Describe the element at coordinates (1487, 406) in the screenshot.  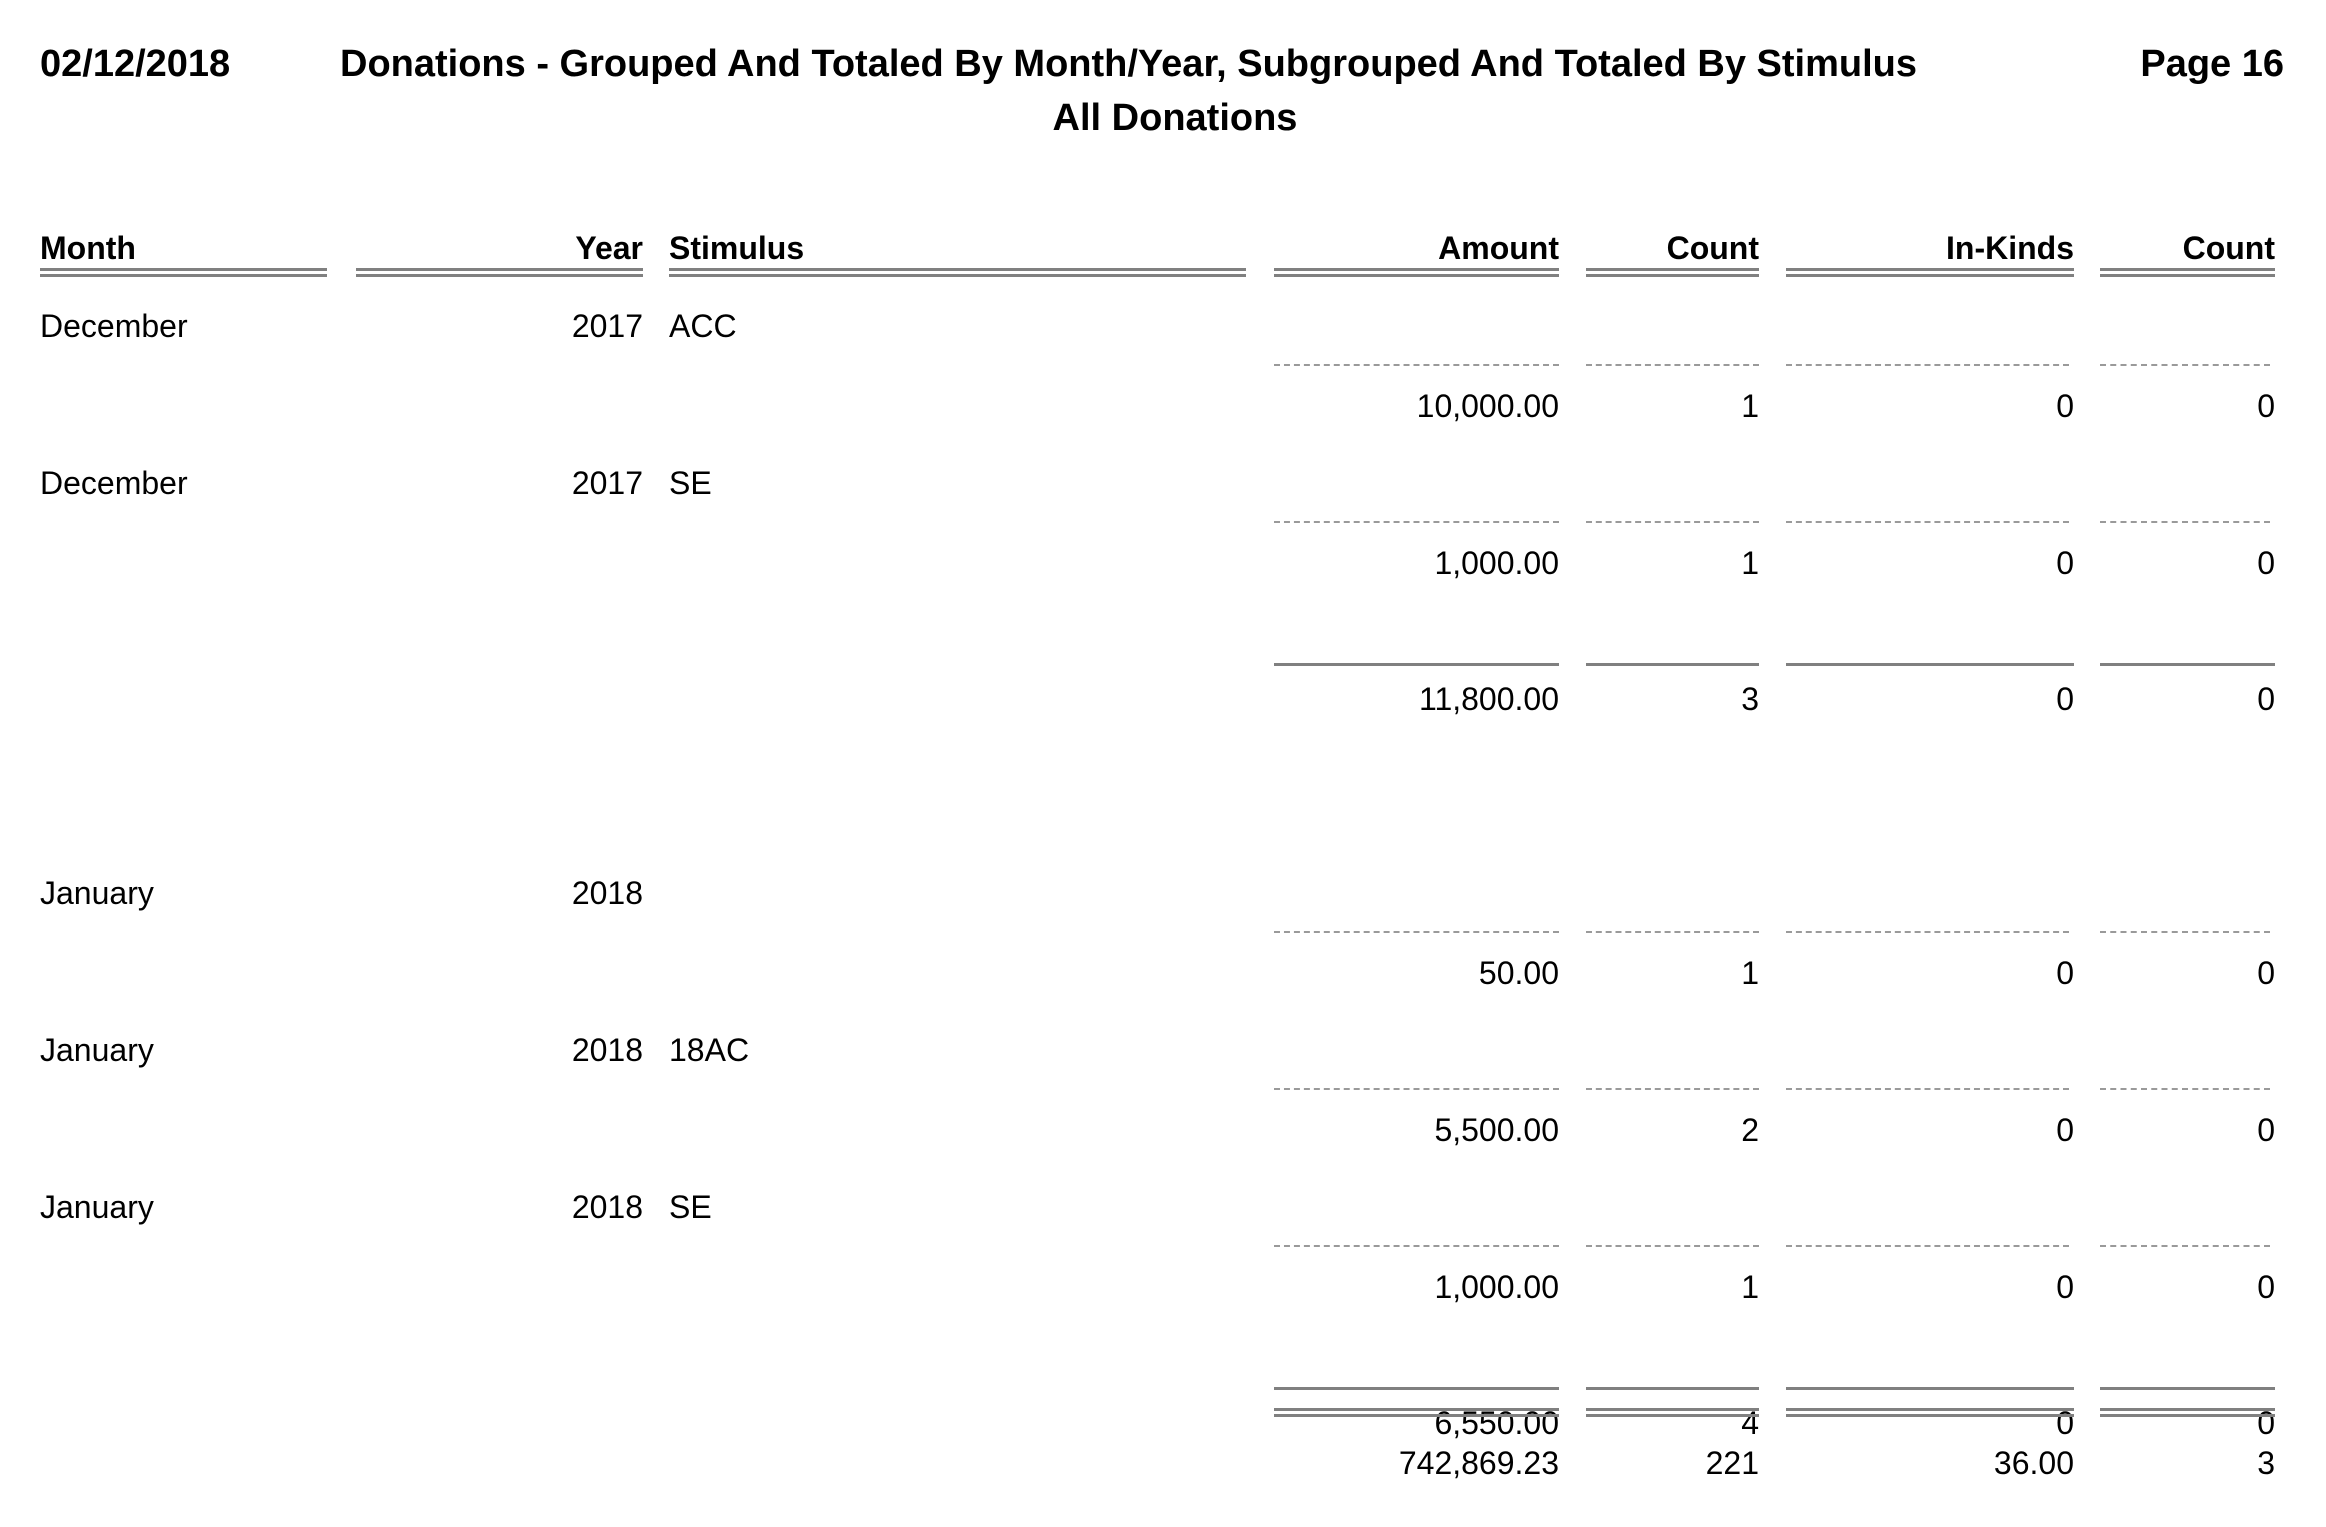
I see `row-amount: 10,000.00` at that location.